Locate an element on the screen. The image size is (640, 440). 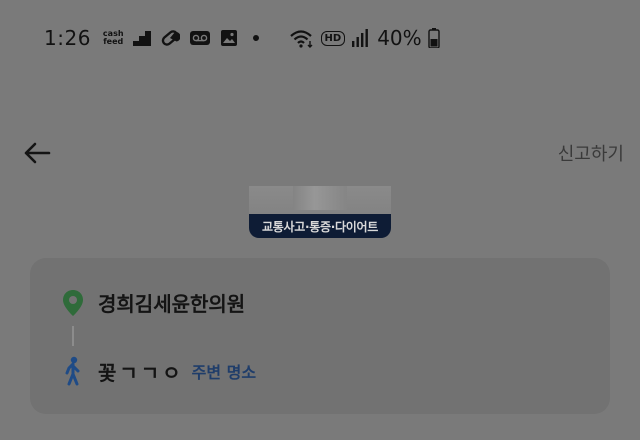
report-button: 신고하기 is located at coordinates (591, 153).